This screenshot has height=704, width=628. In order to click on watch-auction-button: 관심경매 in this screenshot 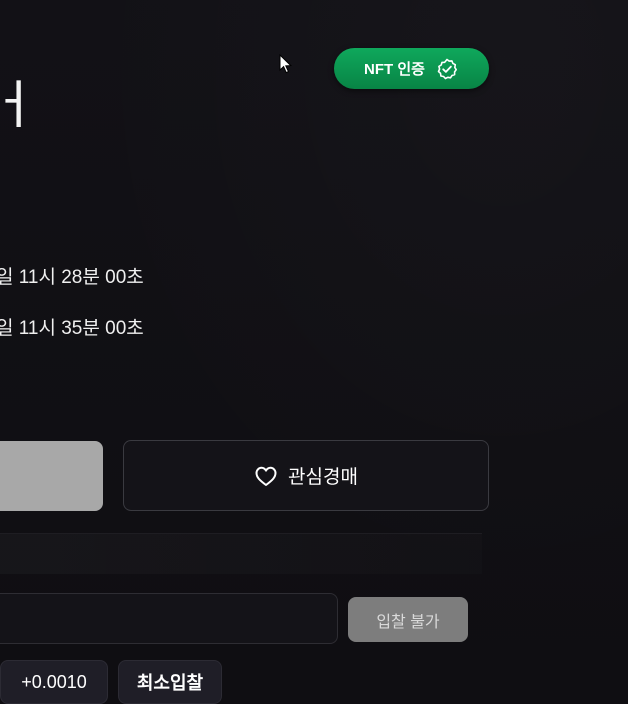, I will do `click(306, 475)`.